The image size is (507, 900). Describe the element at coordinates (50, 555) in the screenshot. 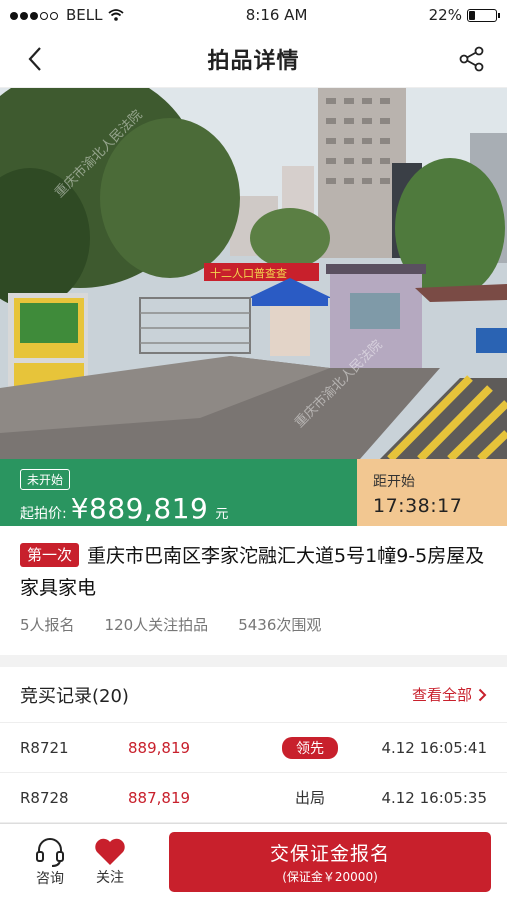

I see `round-tag: 第一次` at that location.